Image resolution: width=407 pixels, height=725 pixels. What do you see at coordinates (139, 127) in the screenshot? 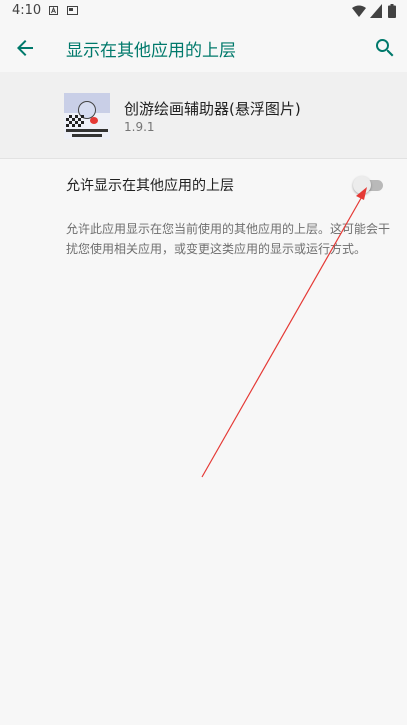
I see `app-version: 1.9.1` at bounding box center [139, 127].